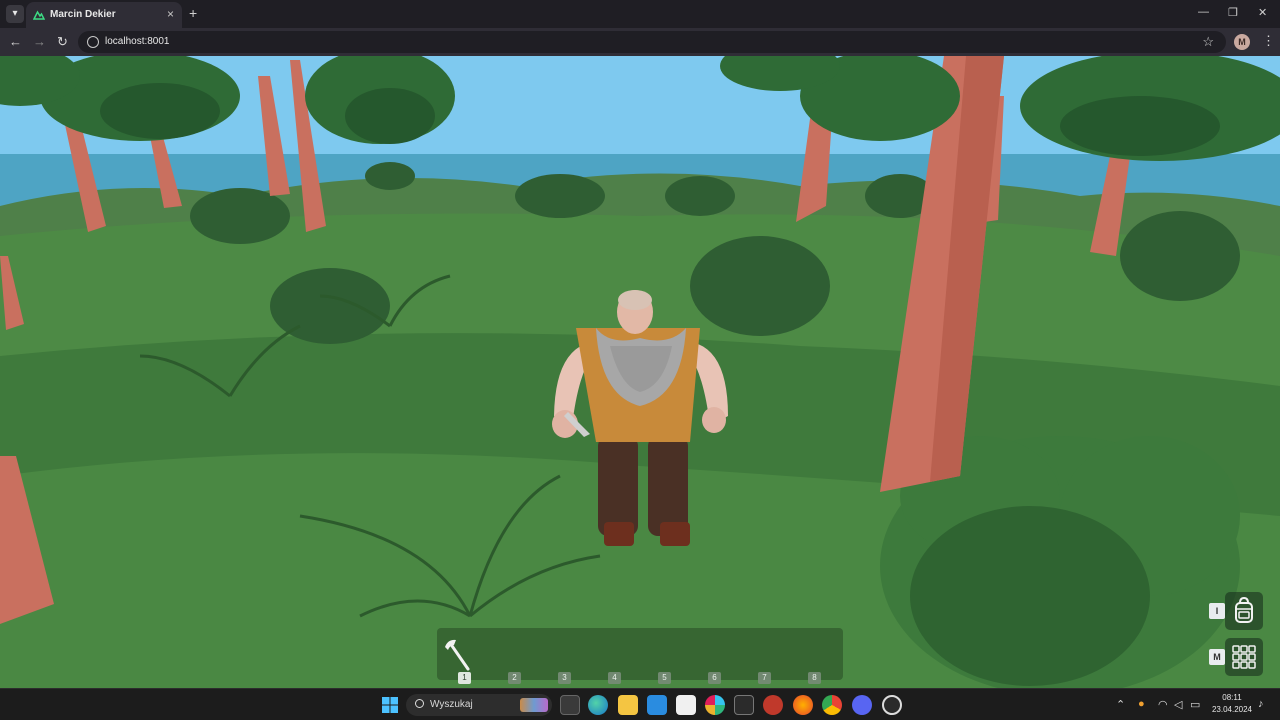  What do you see at coordinates (1261, 704) in the screenshot?
I see `notification-bell-icon: ♪` at bounding box center [1261, 704].